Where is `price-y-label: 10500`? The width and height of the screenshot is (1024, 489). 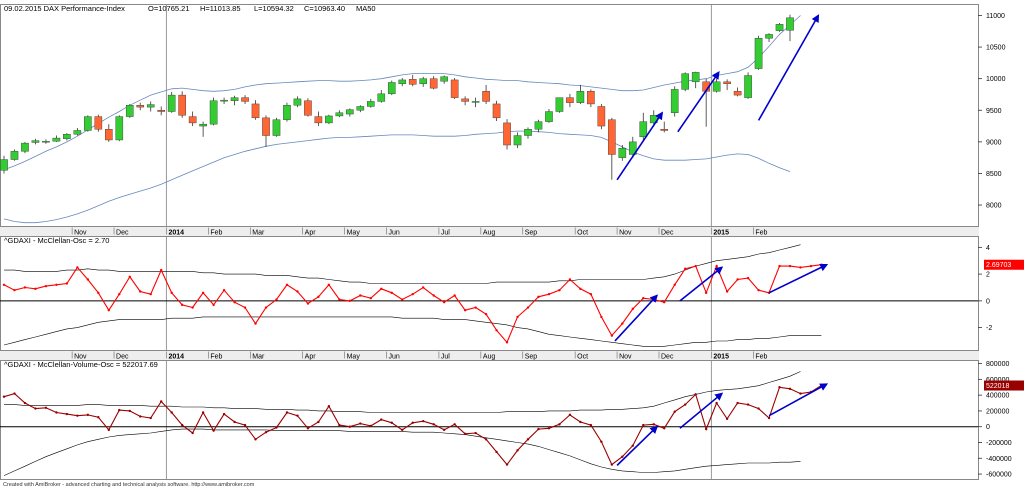
price-y-label: 10500 is located at coordinates (996, 48).